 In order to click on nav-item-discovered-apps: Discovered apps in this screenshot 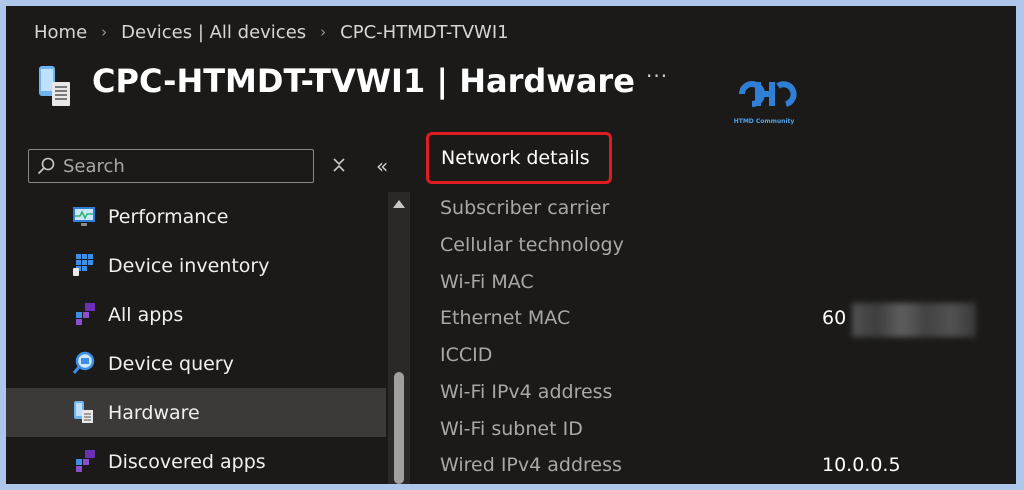, I will do `click(196, 460)`.